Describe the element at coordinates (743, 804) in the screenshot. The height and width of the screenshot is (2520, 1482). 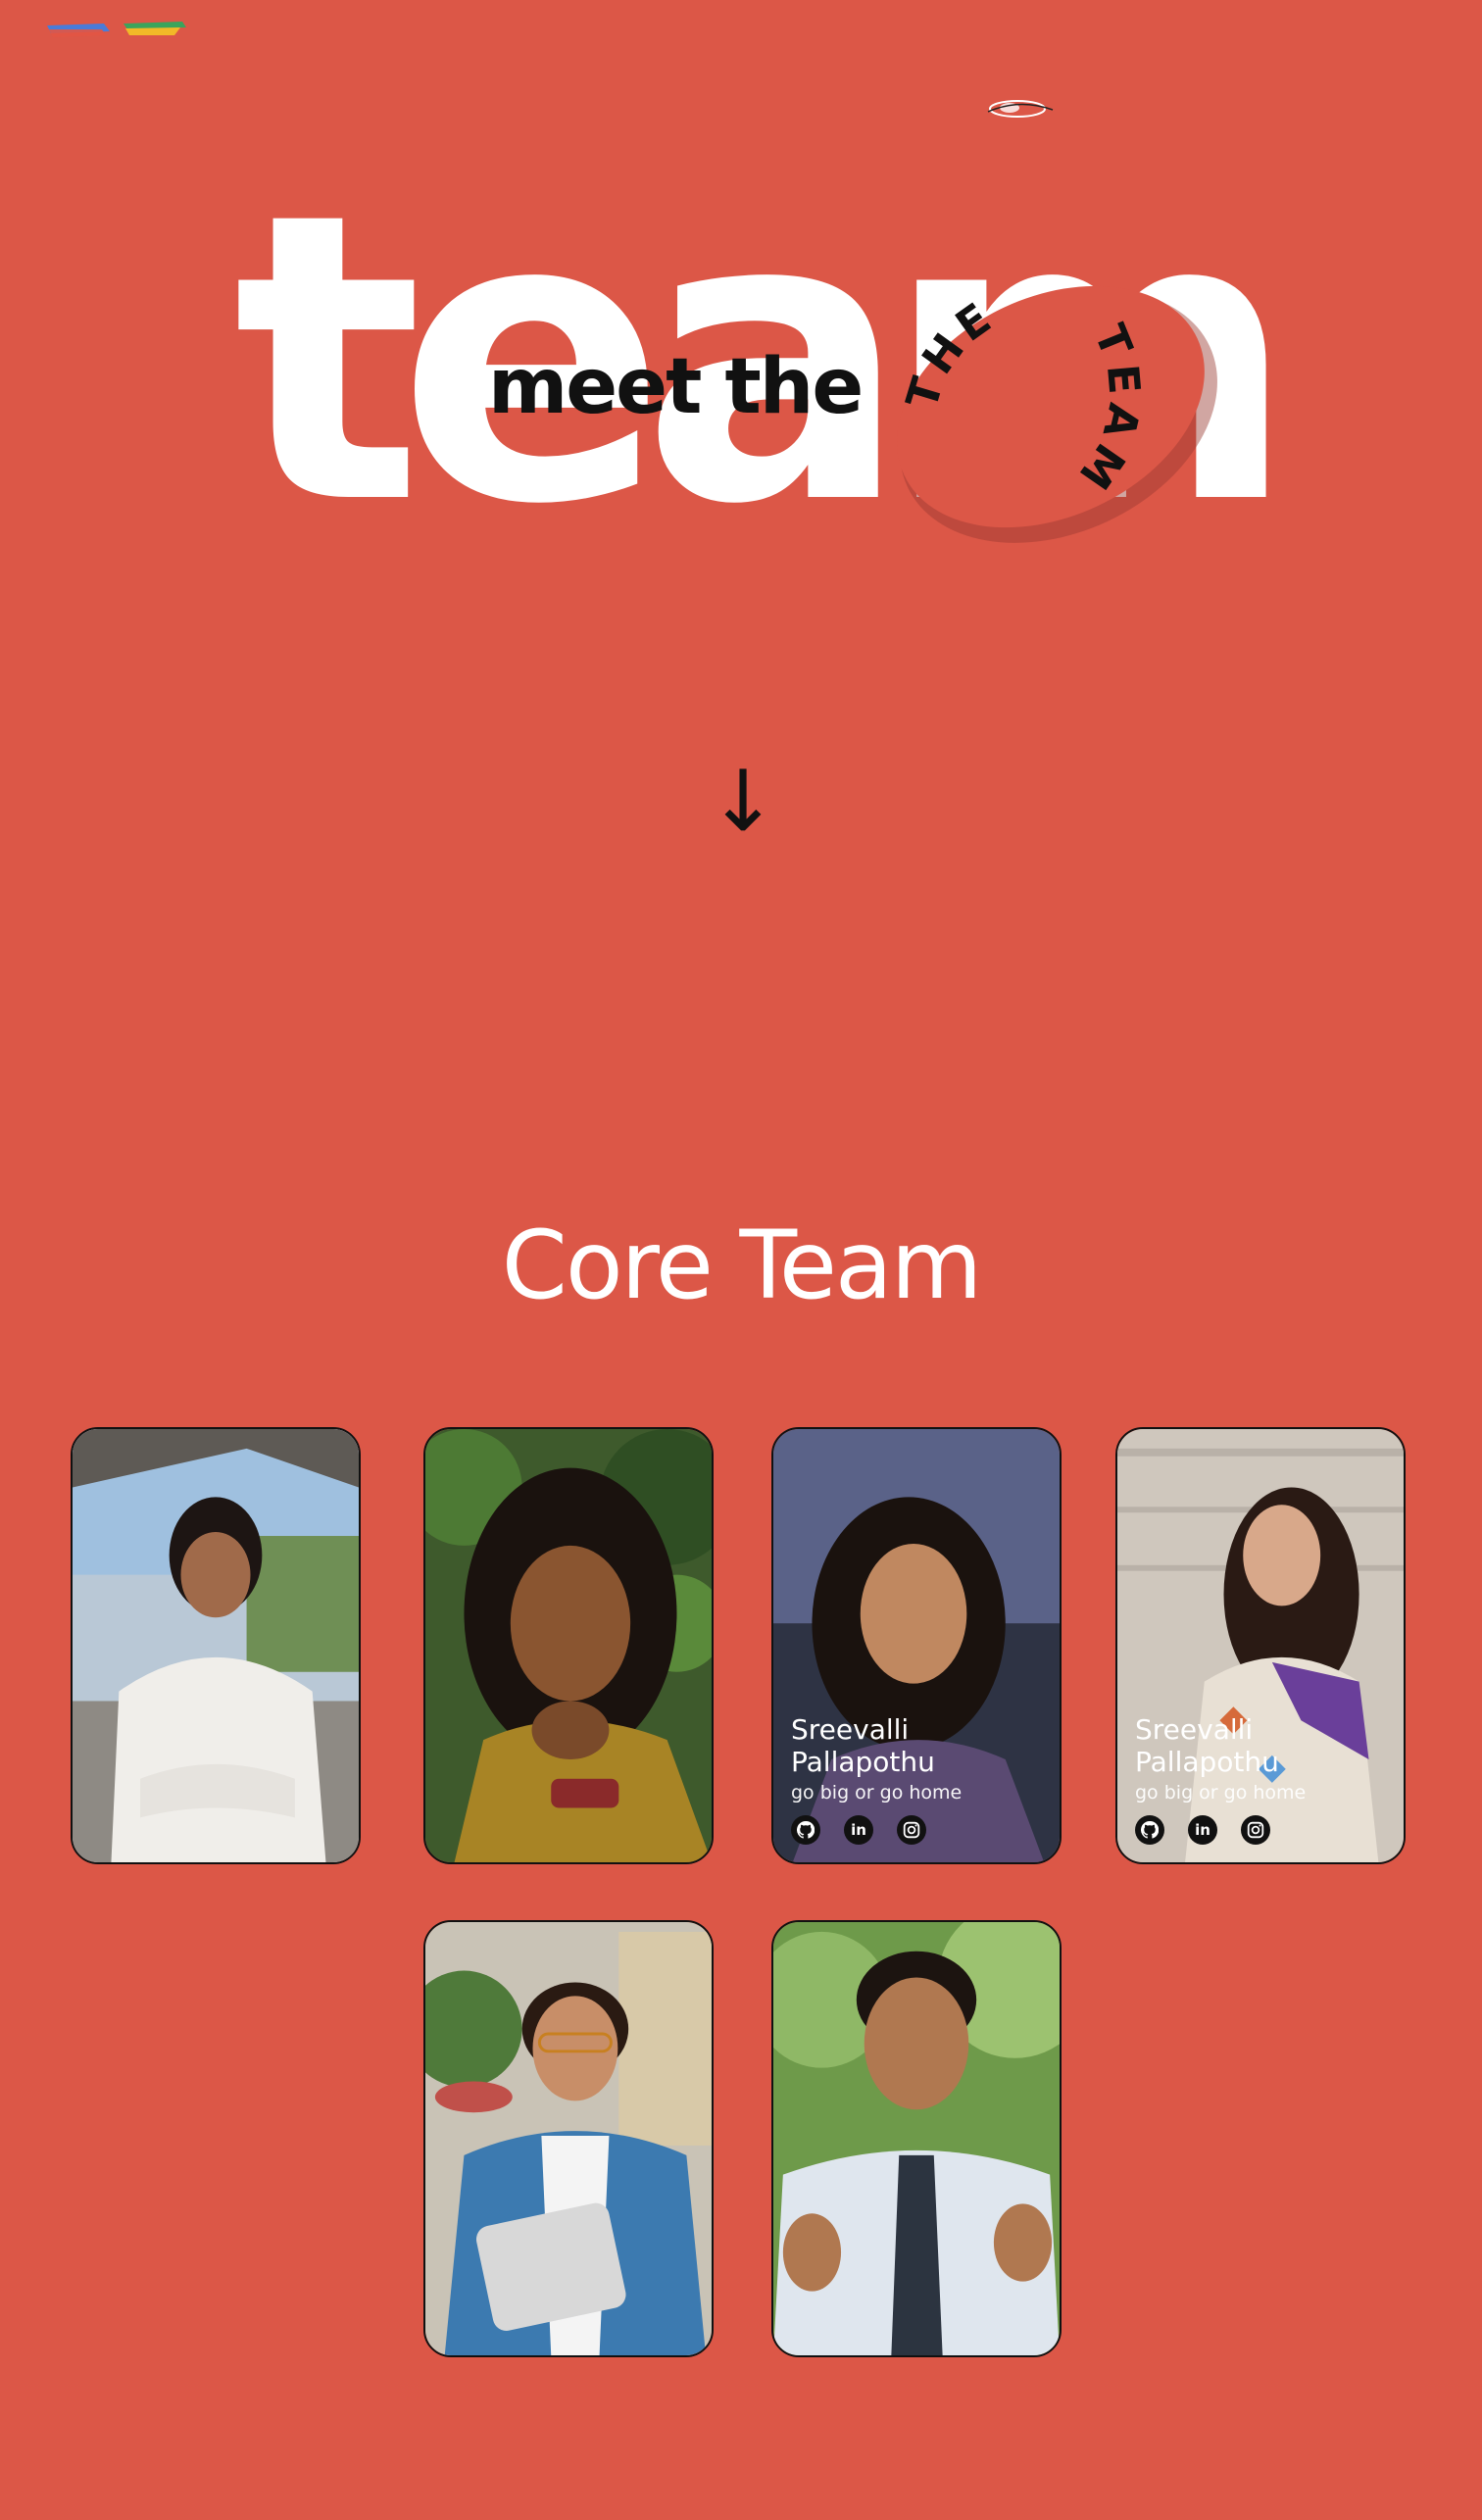
I see `scroll-down-arrow-icon: ↓` at that location.